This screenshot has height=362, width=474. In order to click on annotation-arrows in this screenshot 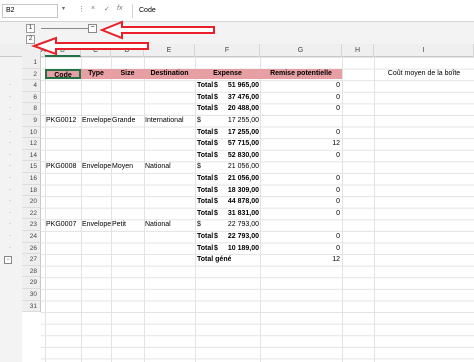, I will do `click(123, 38)`.